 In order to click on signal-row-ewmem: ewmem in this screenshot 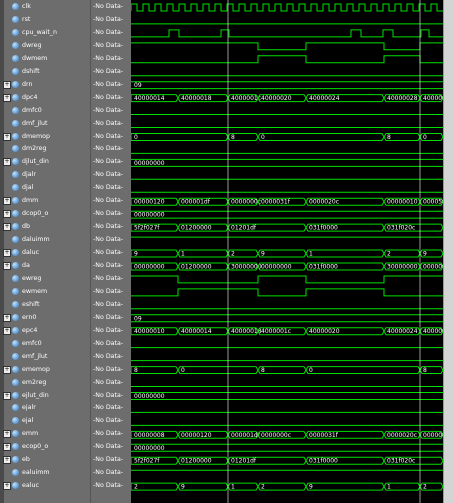, I will do `click(47, 292)`.